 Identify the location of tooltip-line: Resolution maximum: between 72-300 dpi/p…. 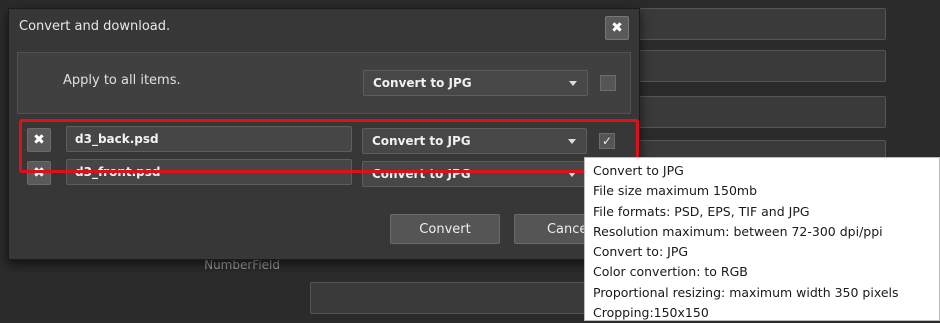
(738, 231).